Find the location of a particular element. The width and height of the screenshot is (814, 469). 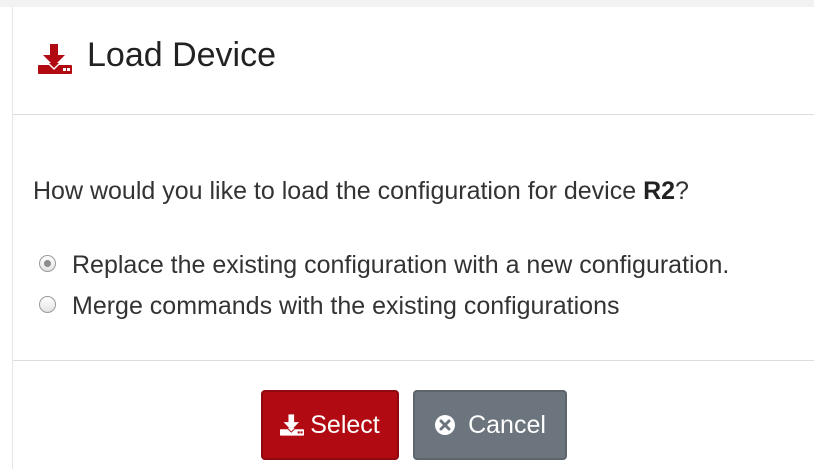

footer-divider is located at coordinates (413, 360).